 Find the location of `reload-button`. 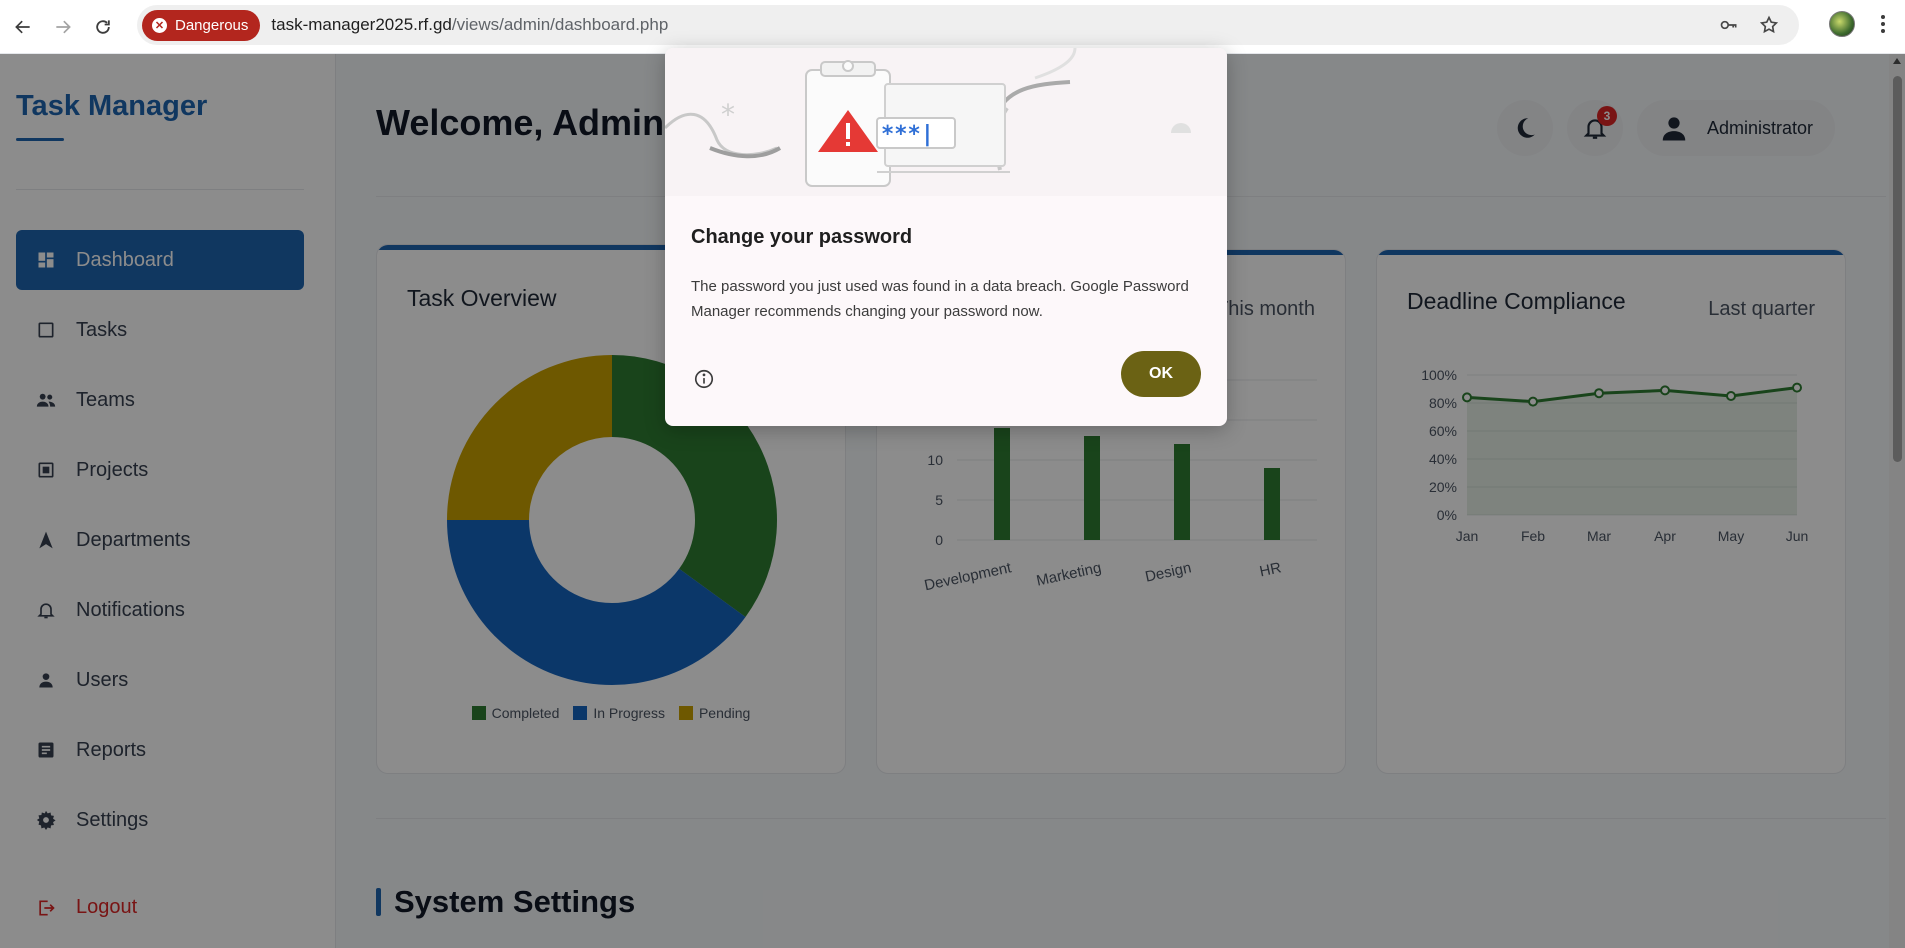

reload-button is located at coordinates (103, 27).